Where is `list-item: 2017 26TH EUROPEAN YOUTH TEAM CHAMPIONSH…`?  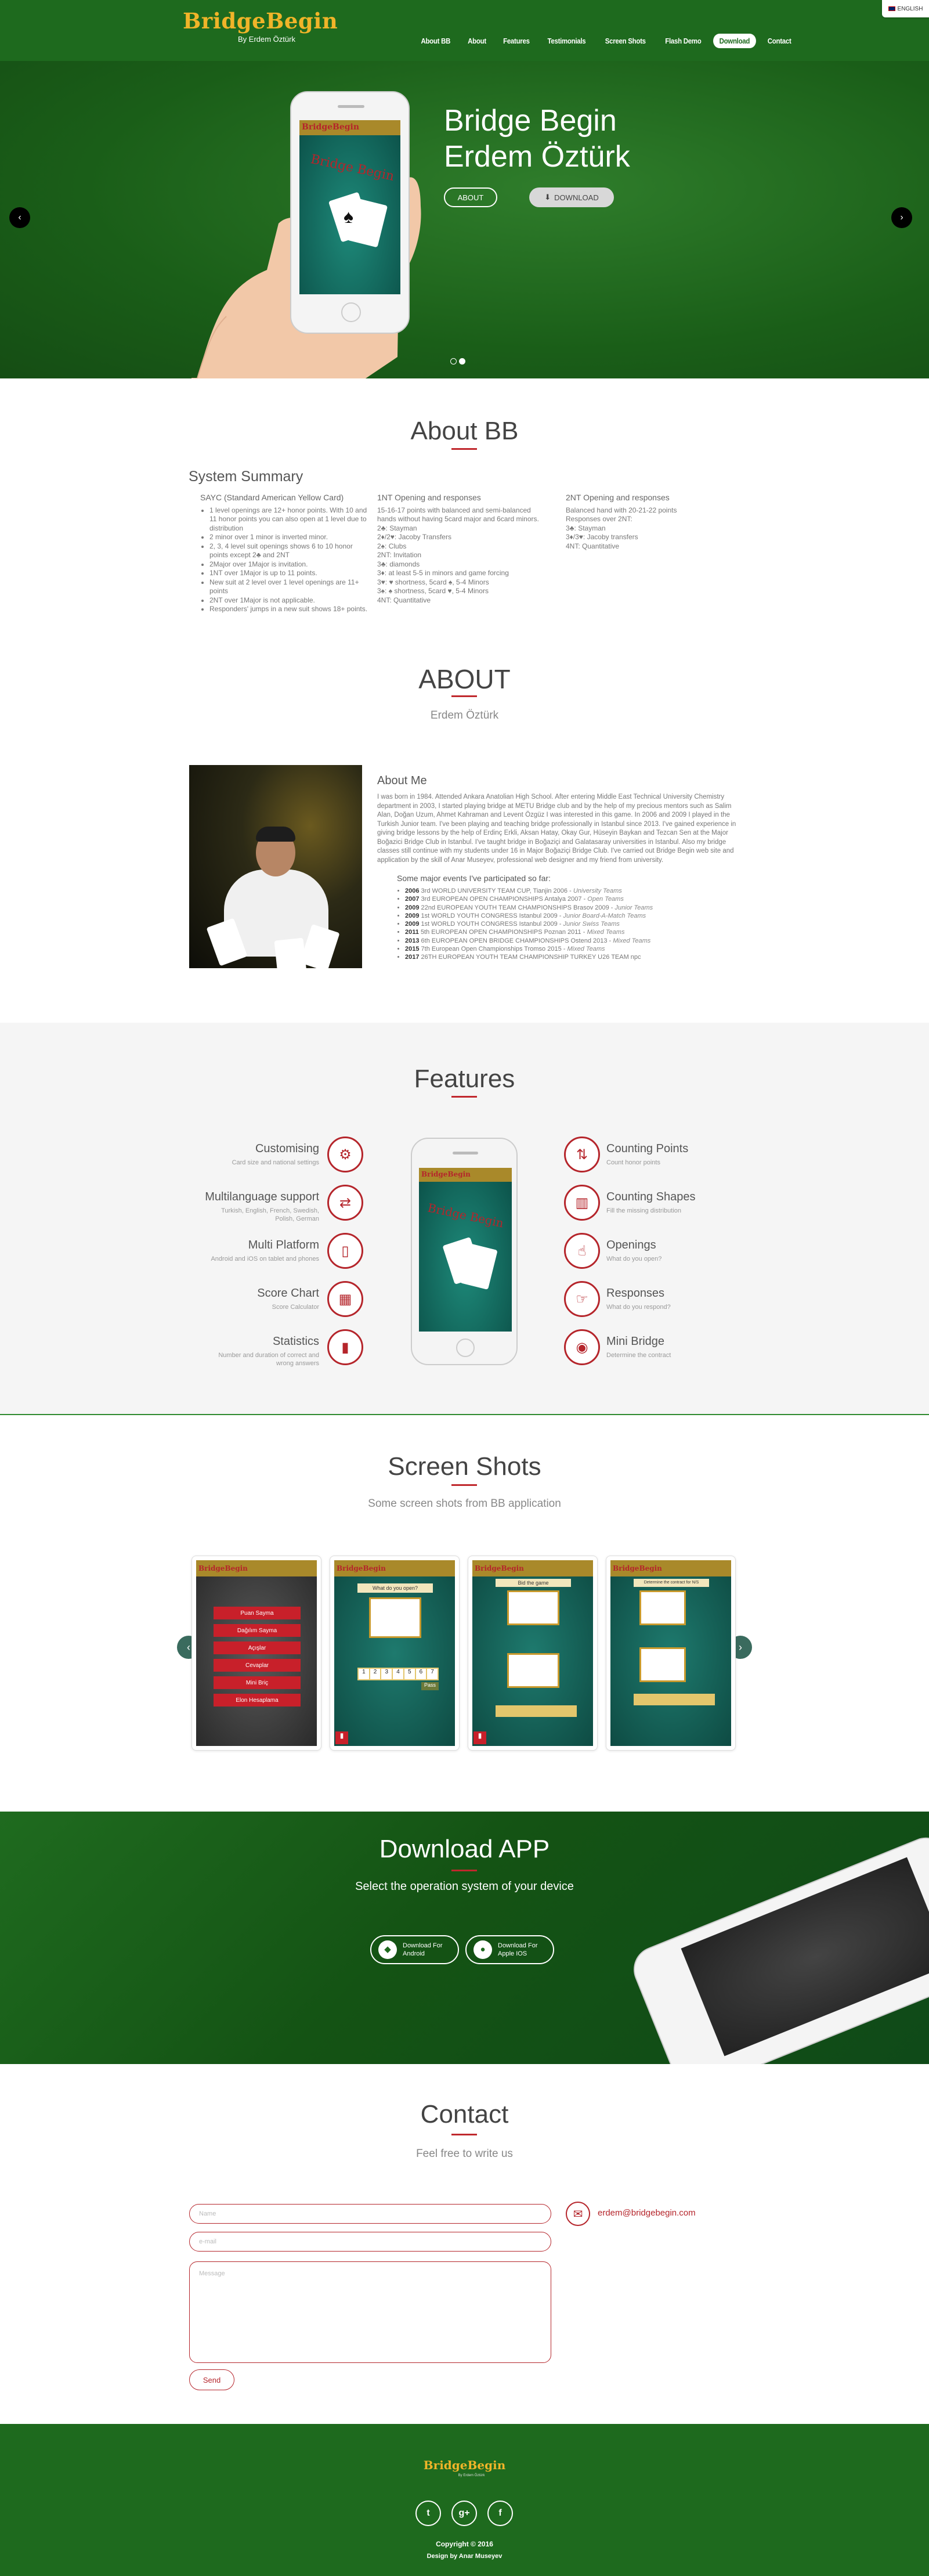 list-item: 2017 26TH EUROPEAN YOUTH TEAM CHAMPIONSH… is located at coordinates (575, 957).